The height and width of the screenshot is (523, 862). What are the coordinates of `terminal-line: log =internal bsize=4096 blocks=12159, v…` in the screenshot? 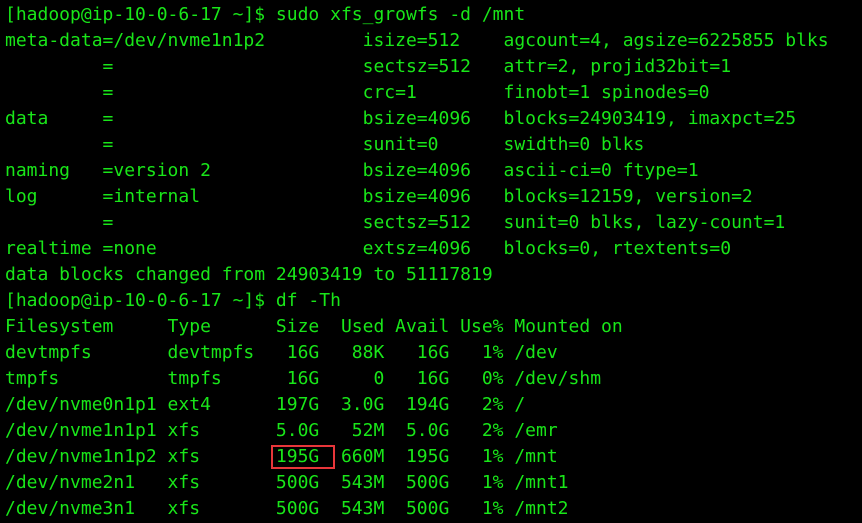 It's located at (379, 196).